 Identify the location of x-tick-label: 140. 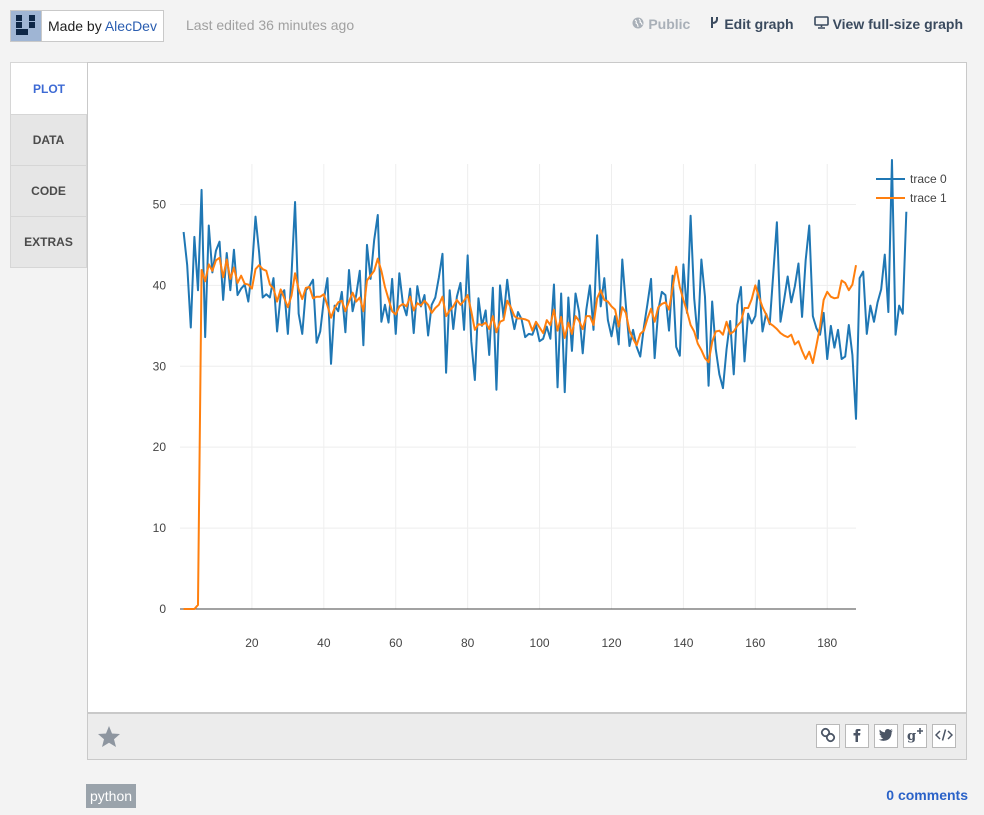
(683, 643).